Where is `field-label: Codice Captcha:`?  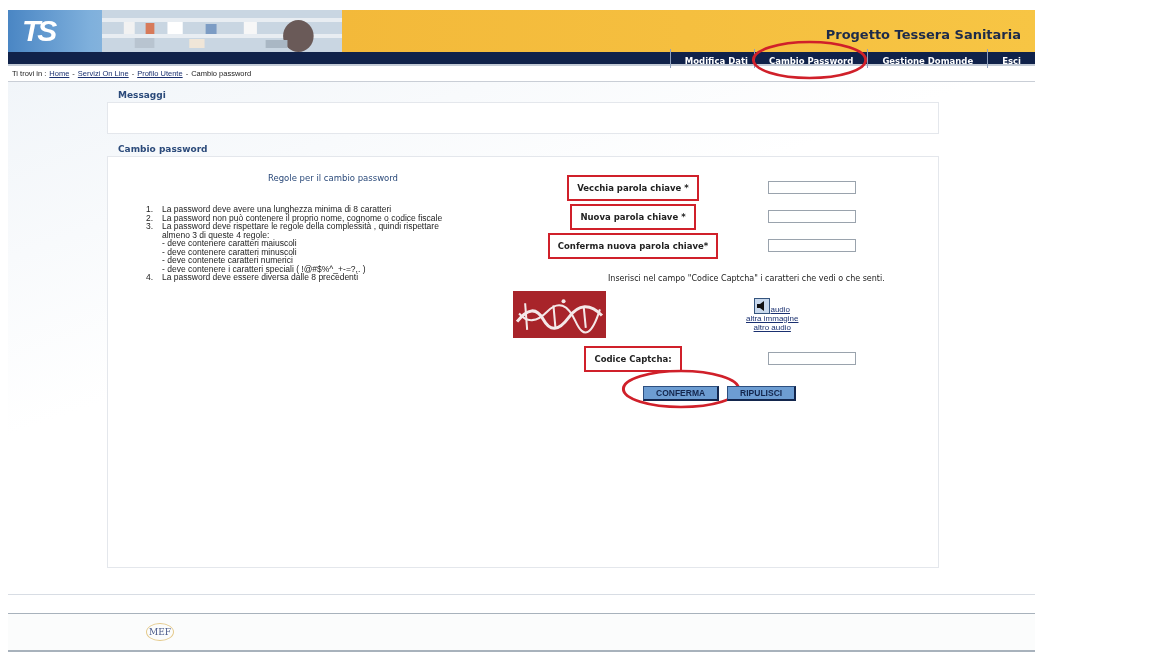
field-label: Codice Captcha: is located at coordinates (633, 358).